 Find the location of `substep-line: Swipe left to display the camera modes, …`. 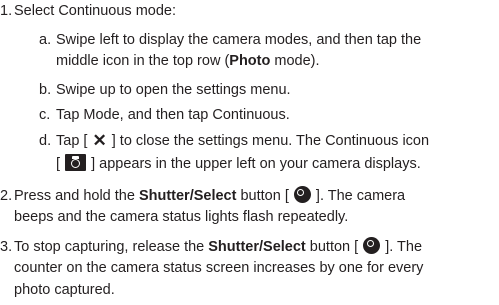

substep-line: Swipe left to display the camera modes, … is located at coordinates (239, 40).